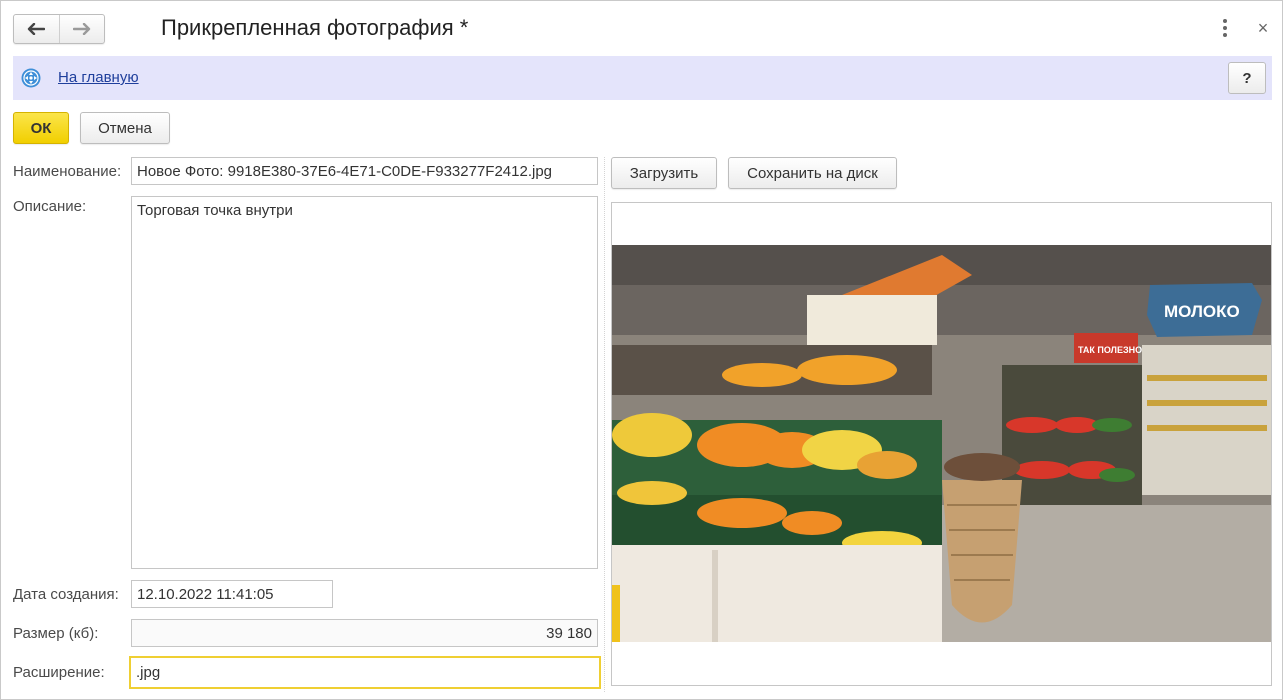 The image size is (1283, 700). What do you see at coordinates (664, 173) in the screenshot?
I see `upload-button: Загрузить` at bounding box center [664, 173].